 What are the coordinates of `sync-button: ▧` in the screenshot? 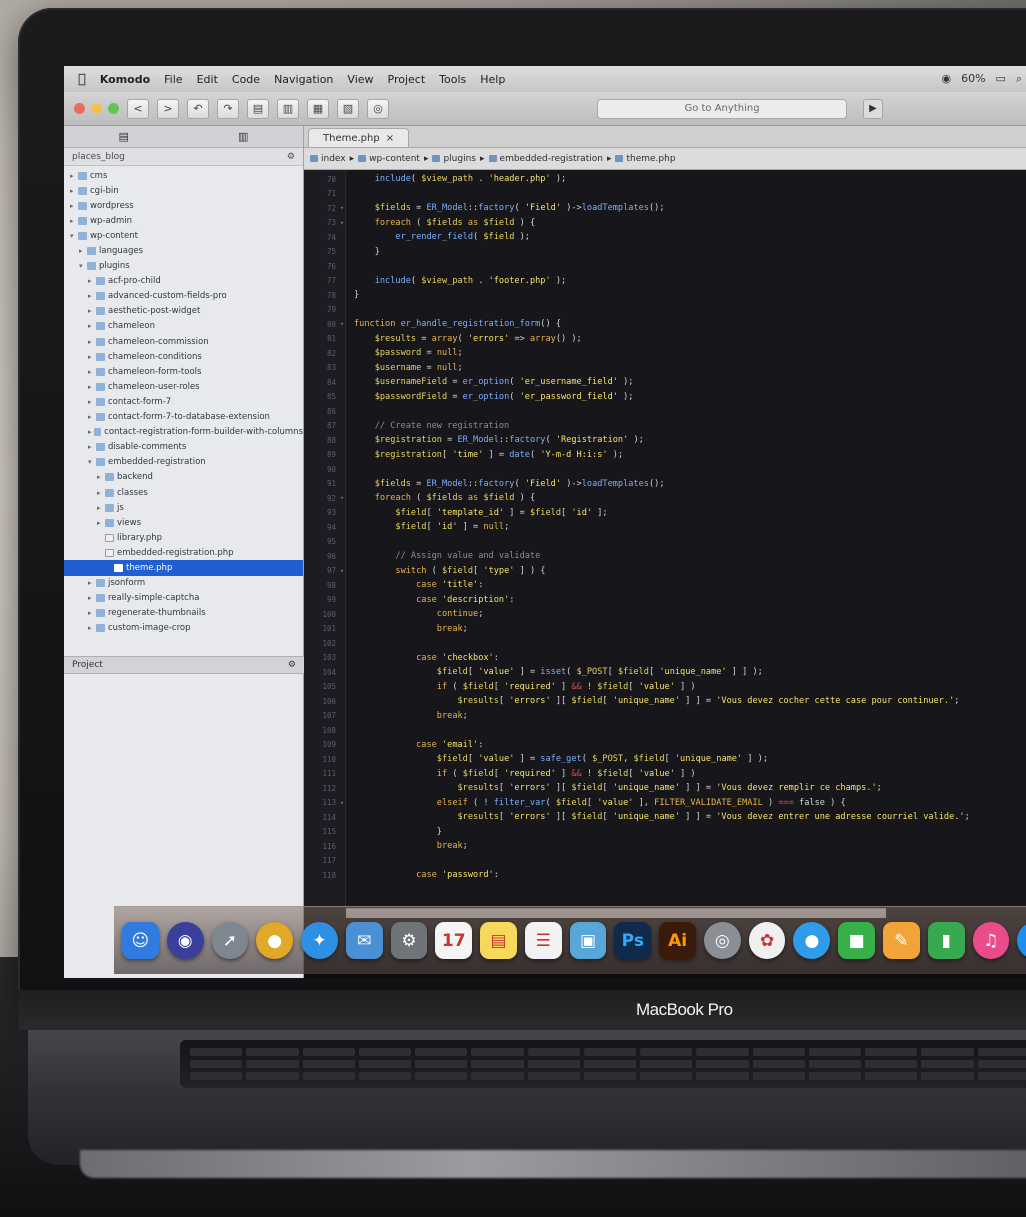 It's located at (348, 108).